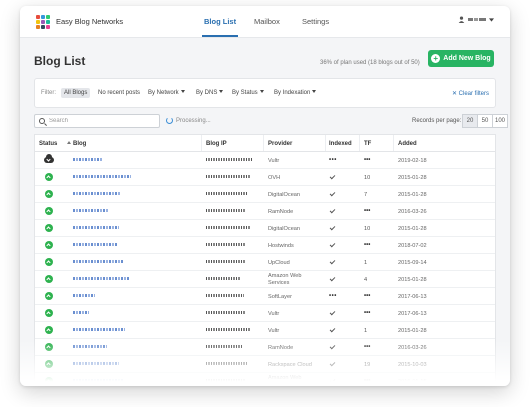  I want to click on table-row: Amazon Web Services ••• 2015-01-15, so click(265, 379).